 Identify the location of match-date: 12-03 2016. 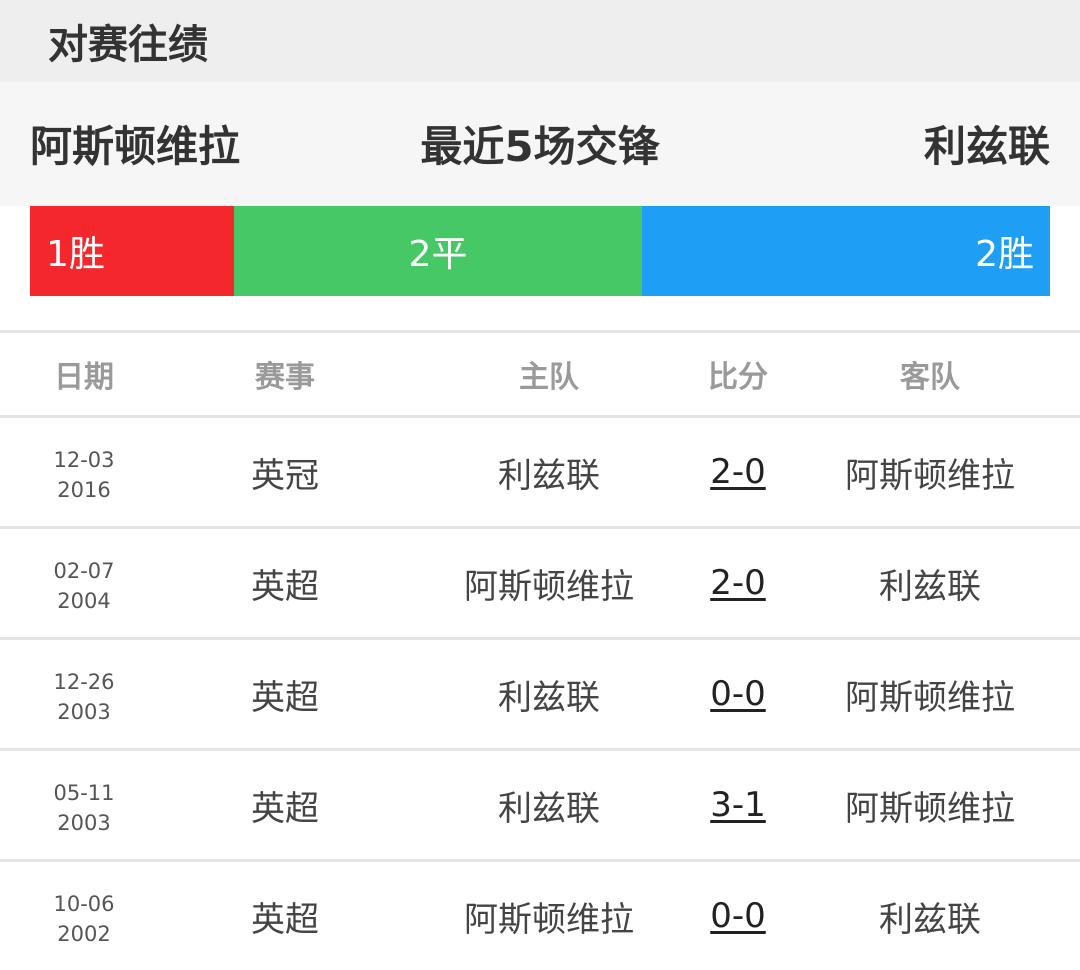
(84, 472).